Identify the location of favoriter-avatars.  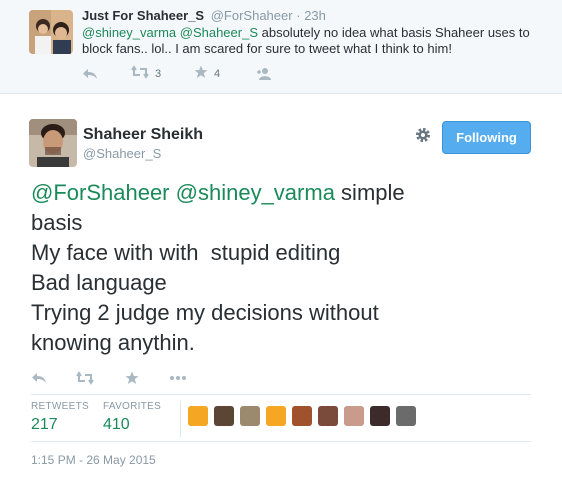
(305, 416).